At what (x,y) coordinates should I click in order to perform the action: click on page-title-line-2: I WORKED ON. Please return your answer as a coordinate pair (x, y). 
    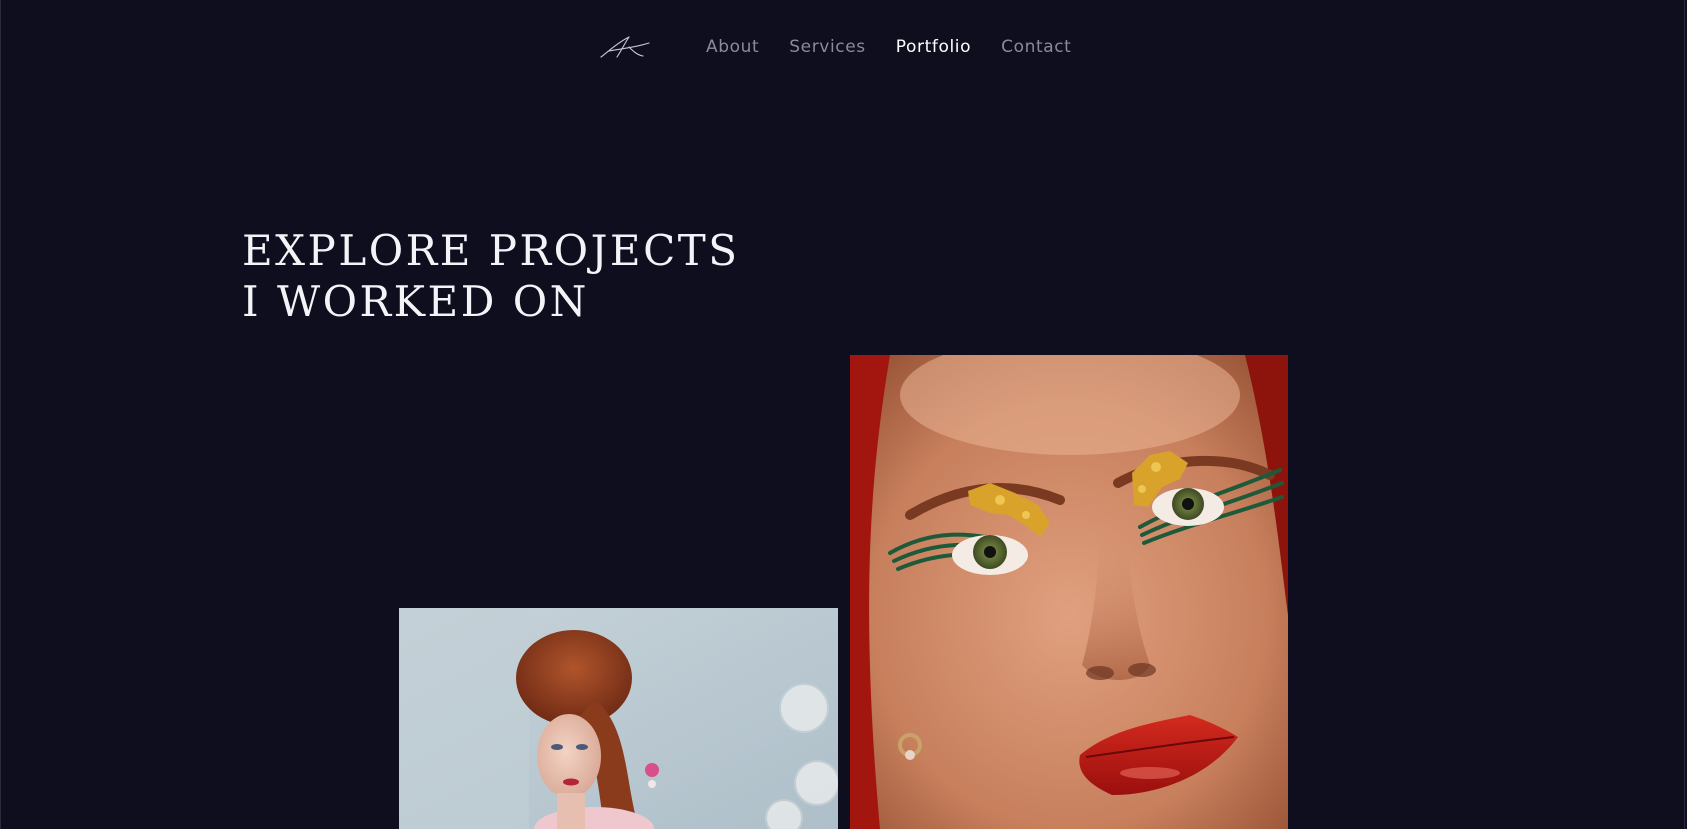
    Looking at the image, I should click on (415, 301).